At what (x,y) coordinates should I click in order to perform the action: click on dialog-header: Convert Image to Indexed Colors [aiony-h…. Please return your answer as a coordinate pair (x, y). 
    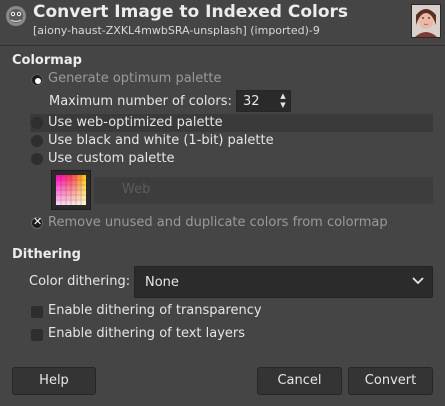
    Looking at the image, I should click on (222, 22).